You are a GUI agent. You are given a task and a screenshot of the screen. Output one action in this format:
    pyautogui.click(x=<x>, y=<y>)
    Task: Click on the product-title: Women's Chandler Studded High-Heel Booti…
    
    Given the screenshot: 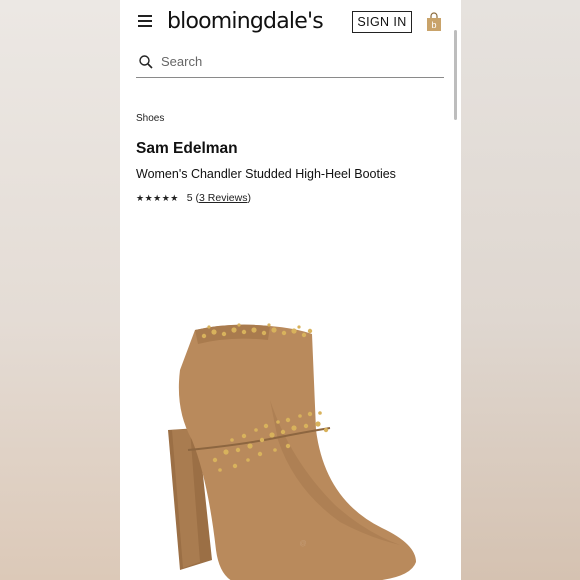 What is the action you would take?
    pyautogui.click(x=266, y=174)
    